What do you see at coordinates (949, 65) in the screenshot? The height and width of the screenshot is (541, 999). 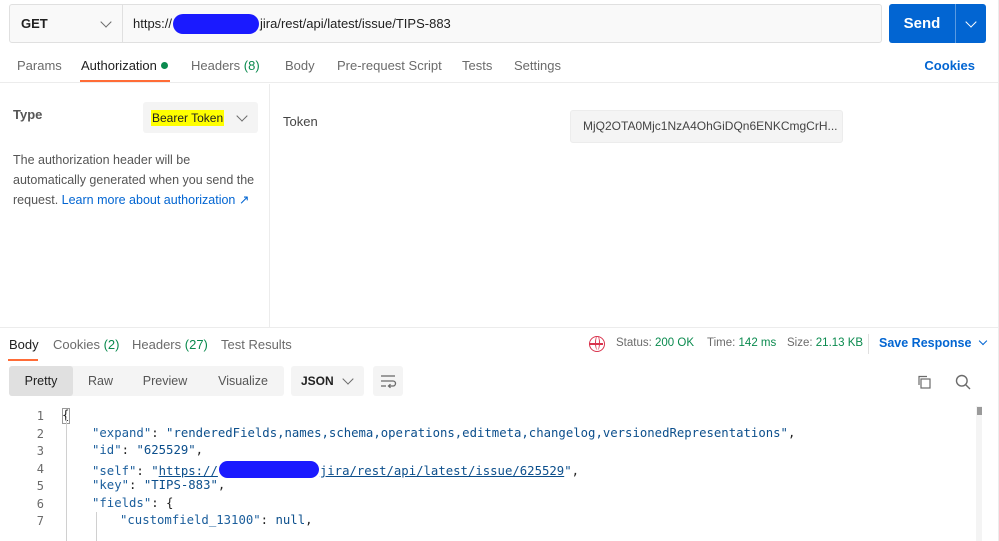 I see `cookies-link: Cookies` at bounding box center [949, 65].